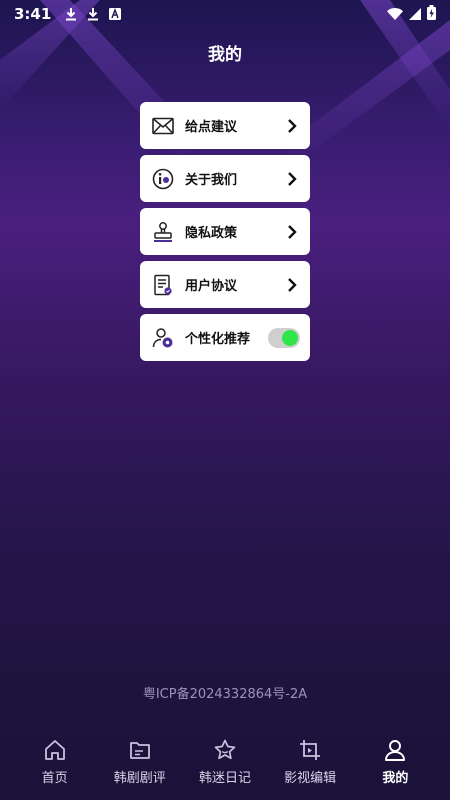 Image resolution: width=450 pixels, height=800 pixels. What do you see at coordinates (163, 126) in the screenshot?
I see `mail-icon` at bounding box center [163, 126].